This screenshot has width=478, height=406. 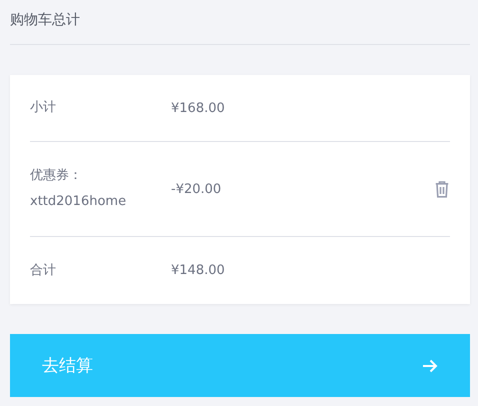 I want to click on section-title: 购物车总计, so click(x=240, y=22).